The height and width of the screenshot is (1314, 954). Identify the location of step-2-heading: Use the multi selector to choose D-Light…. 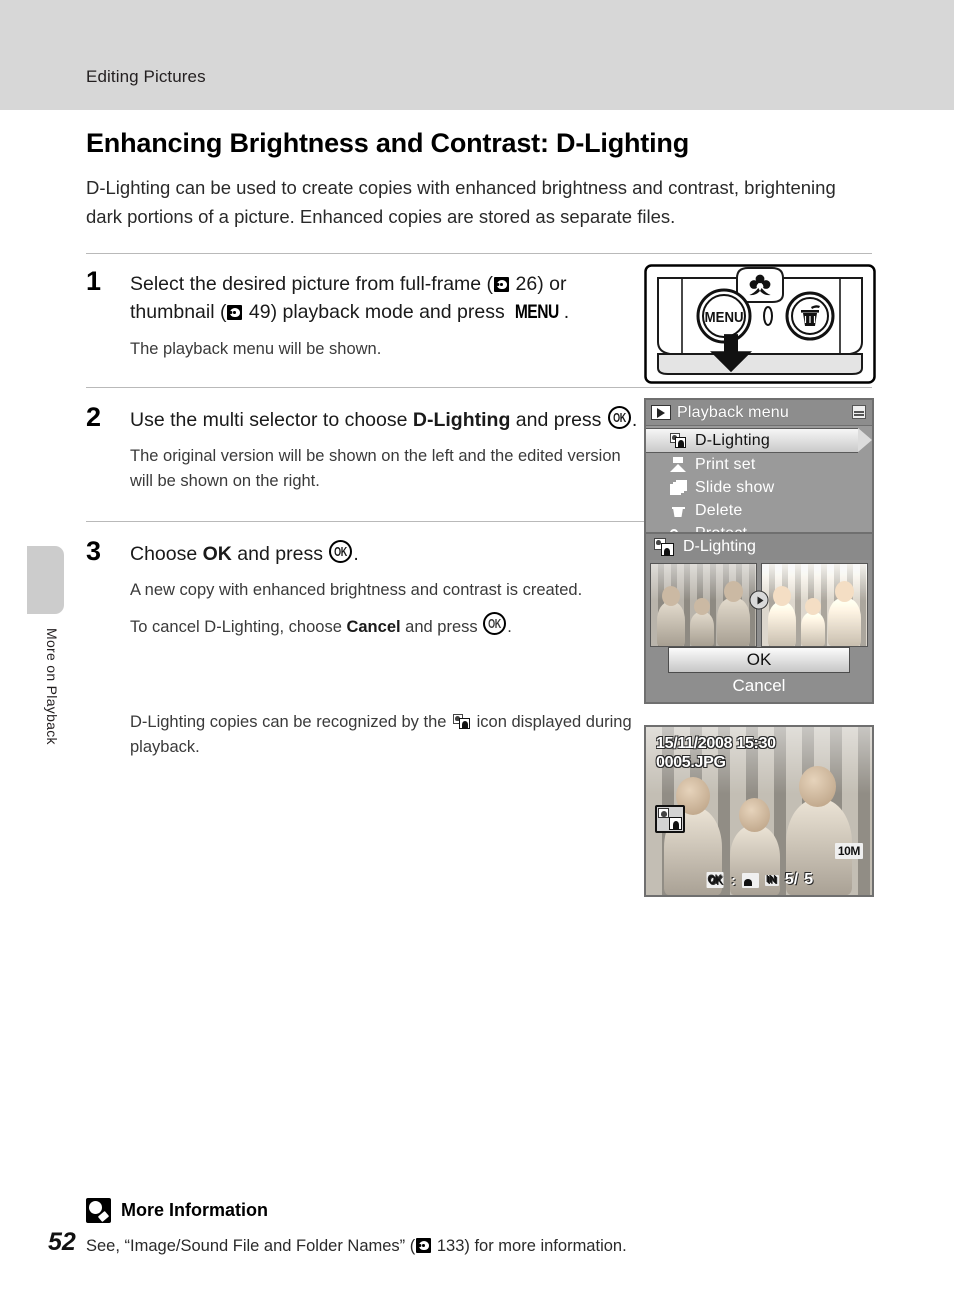
(385, 420).